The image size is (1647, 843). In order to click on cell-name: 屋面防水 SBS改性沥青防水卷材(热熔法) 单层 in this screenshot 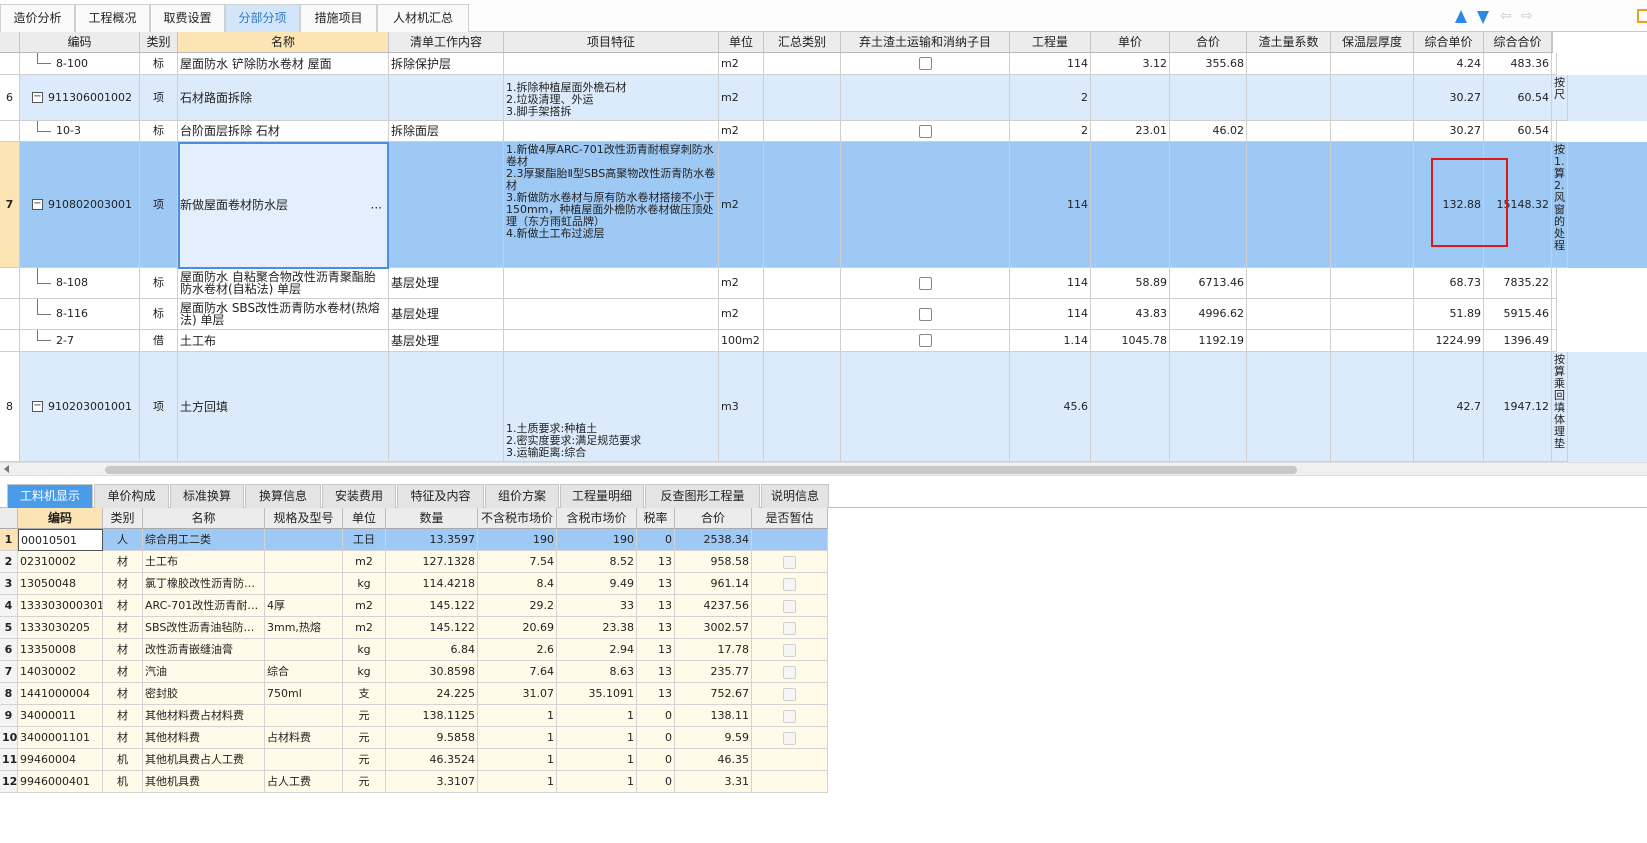, I will do `click(283, 314)`.